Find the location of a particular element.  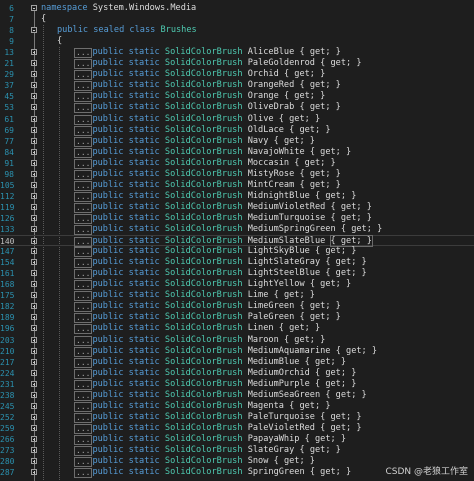

keyword-namespace: namespace is located at coordinates (64, 8).